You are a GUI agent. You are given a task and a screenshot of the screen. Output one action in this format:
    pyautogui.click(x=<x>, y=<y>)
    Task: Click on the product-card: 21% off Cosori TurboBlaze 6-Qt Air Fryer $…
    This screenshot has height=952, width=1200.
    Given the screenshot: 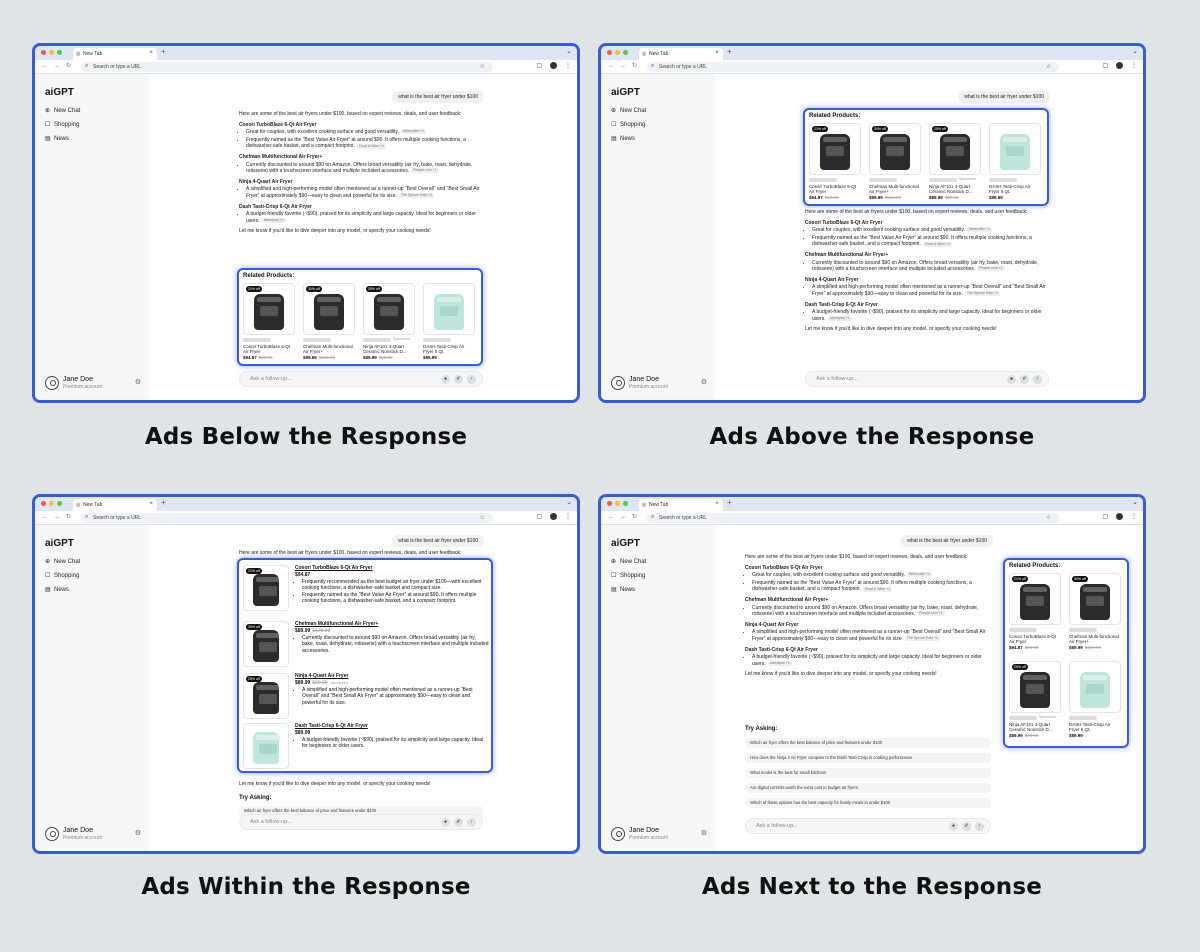 What is the action you would take?
    pyautogui.click(x=269, y=321)
    